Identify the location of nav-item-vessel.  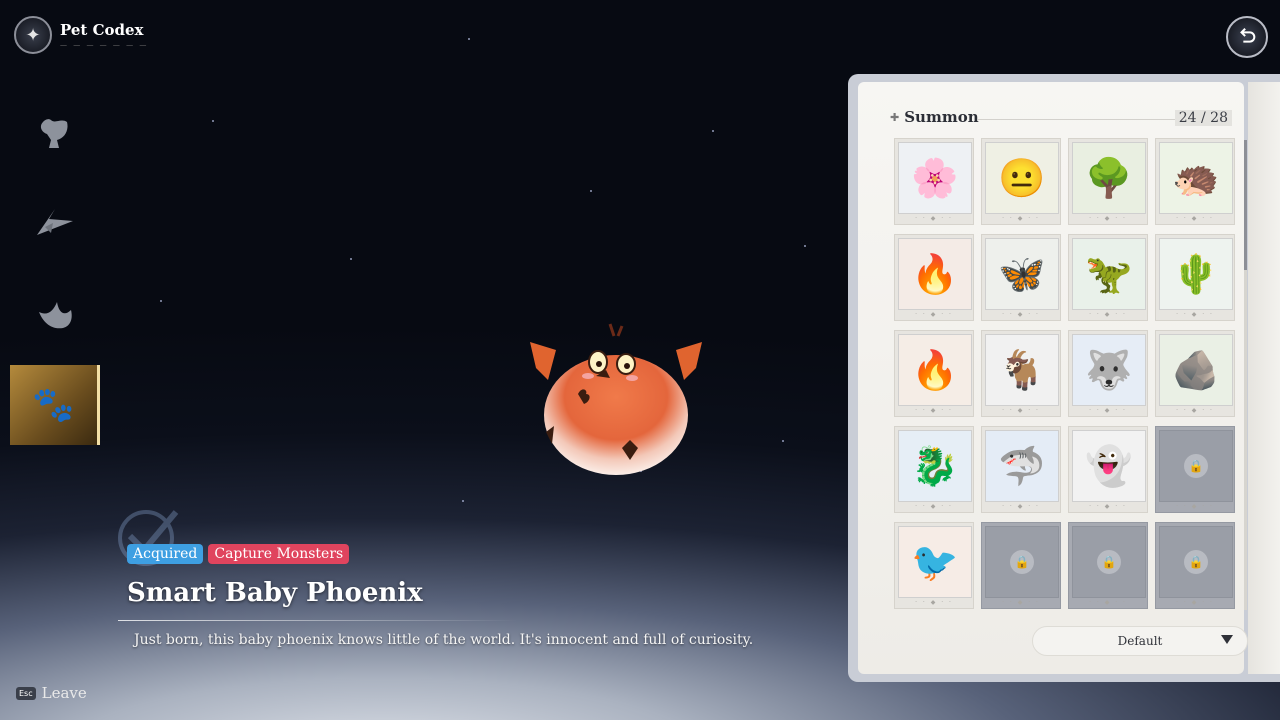
(55, 132).